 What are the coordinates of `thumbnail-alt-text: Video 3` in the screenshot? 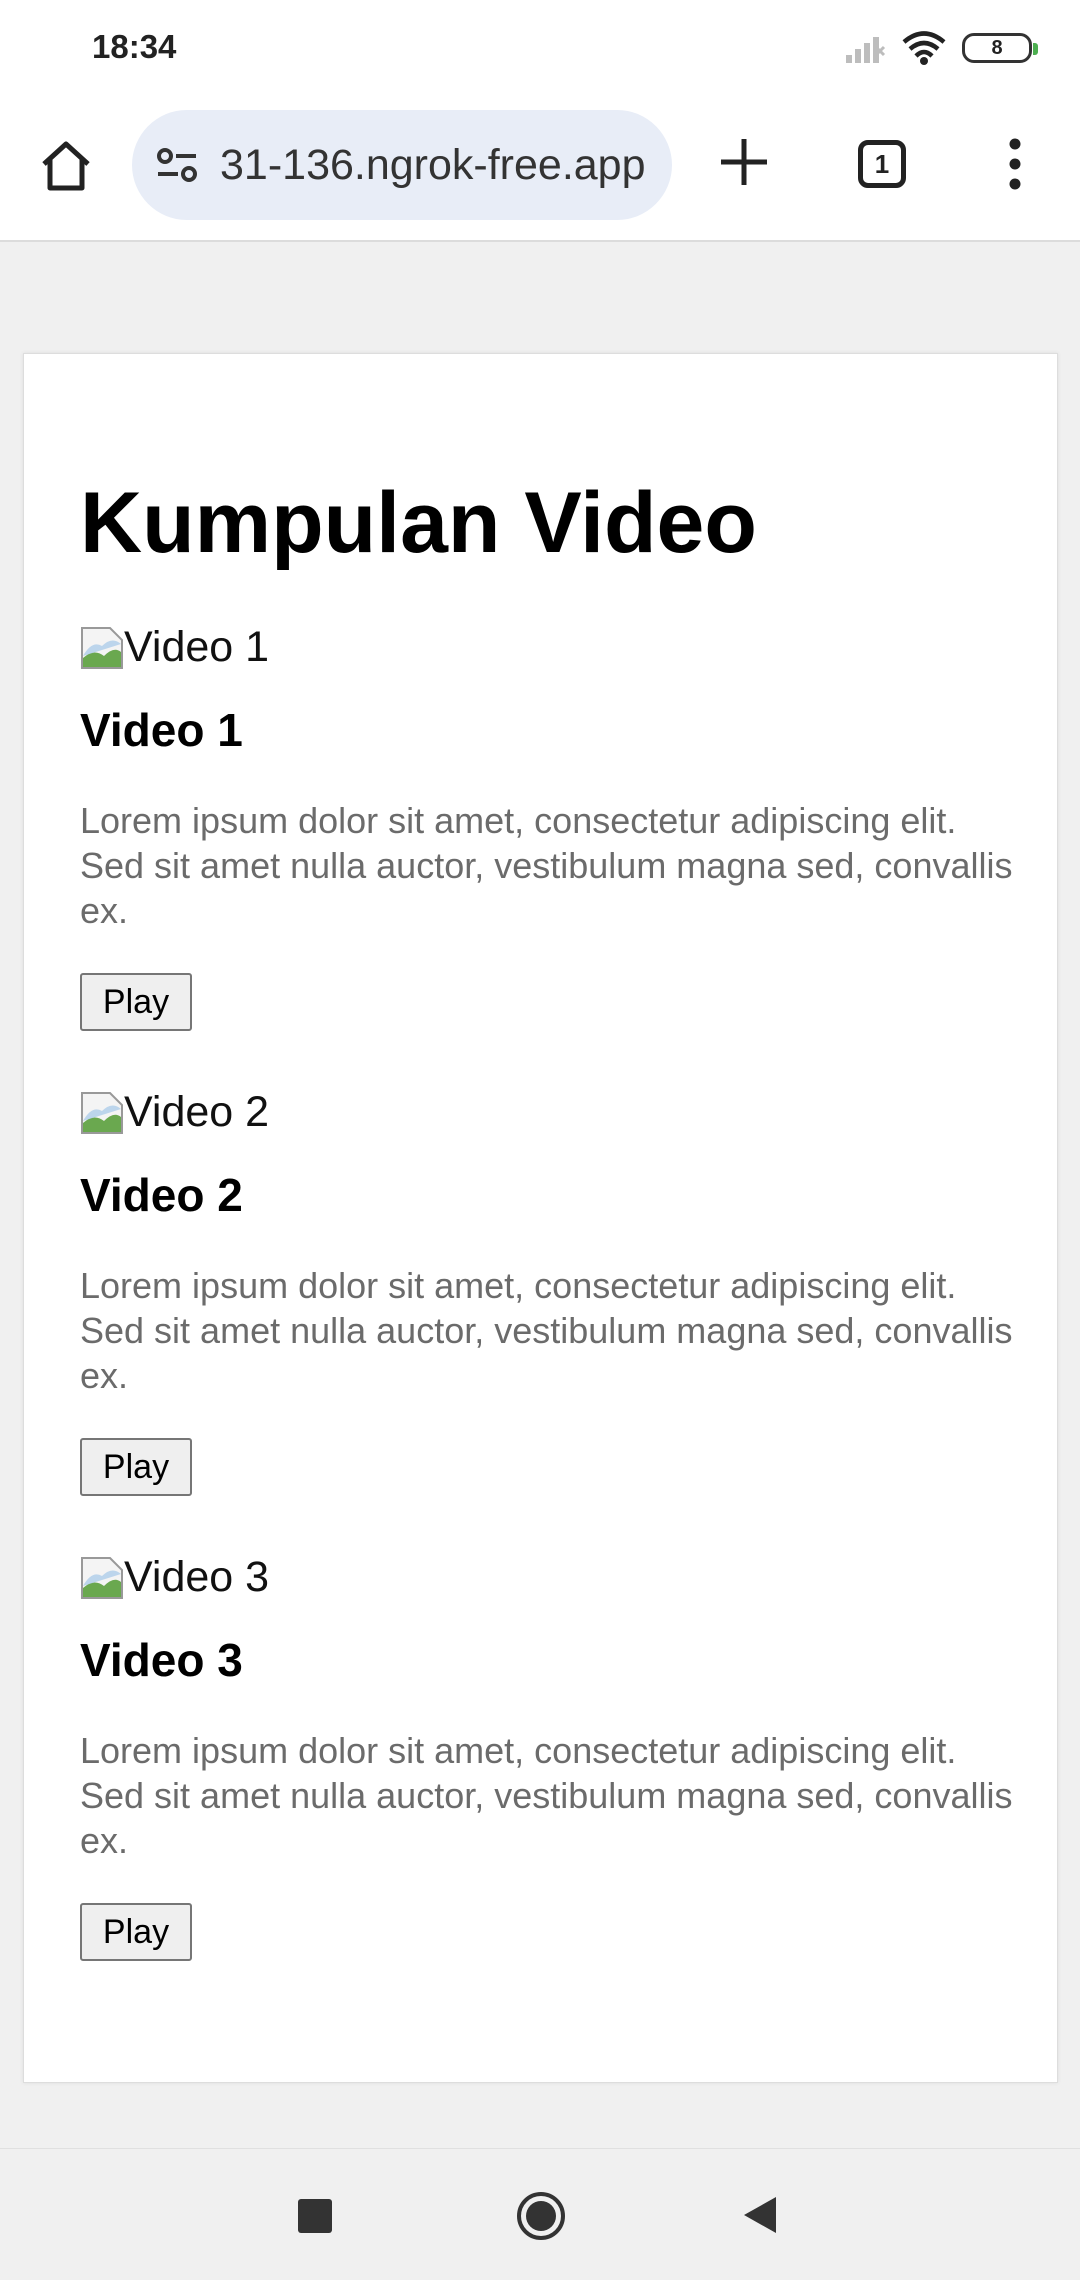 It's located at (197, 1577).